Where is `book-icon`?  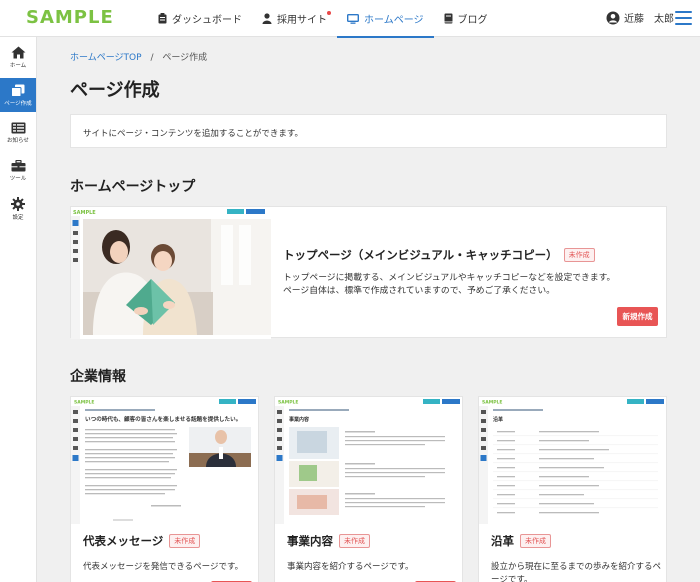
book-icon is located at coordinates (448, 18).